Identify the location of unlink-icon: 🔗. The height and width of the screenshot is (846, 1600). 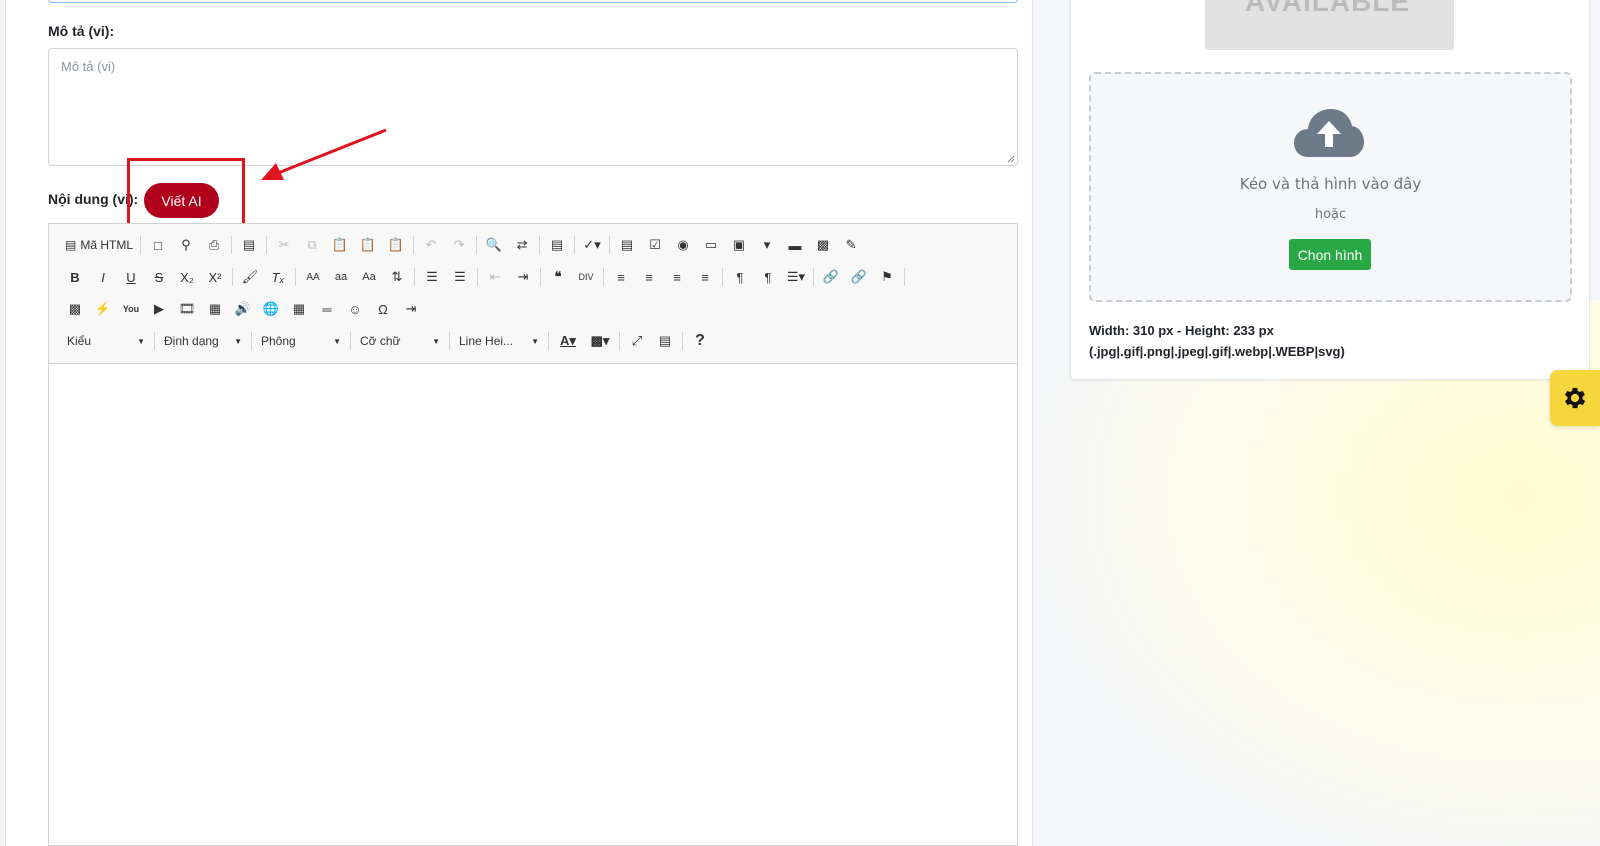
(859, 277).